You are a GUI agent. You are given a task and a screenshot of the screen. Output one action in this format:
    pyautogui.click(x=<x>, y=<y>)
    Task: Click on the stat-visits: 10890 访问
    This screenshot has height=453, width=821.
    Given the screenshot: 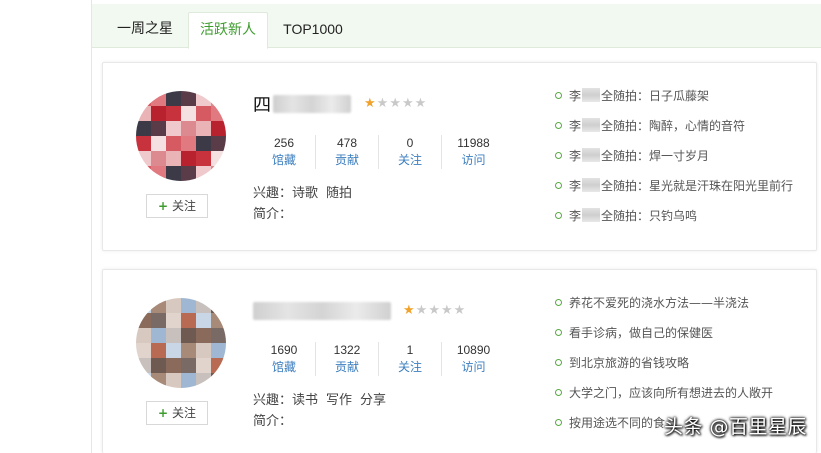 What is the action you would take?
    pyautogui.click(x=473, y=359)
    